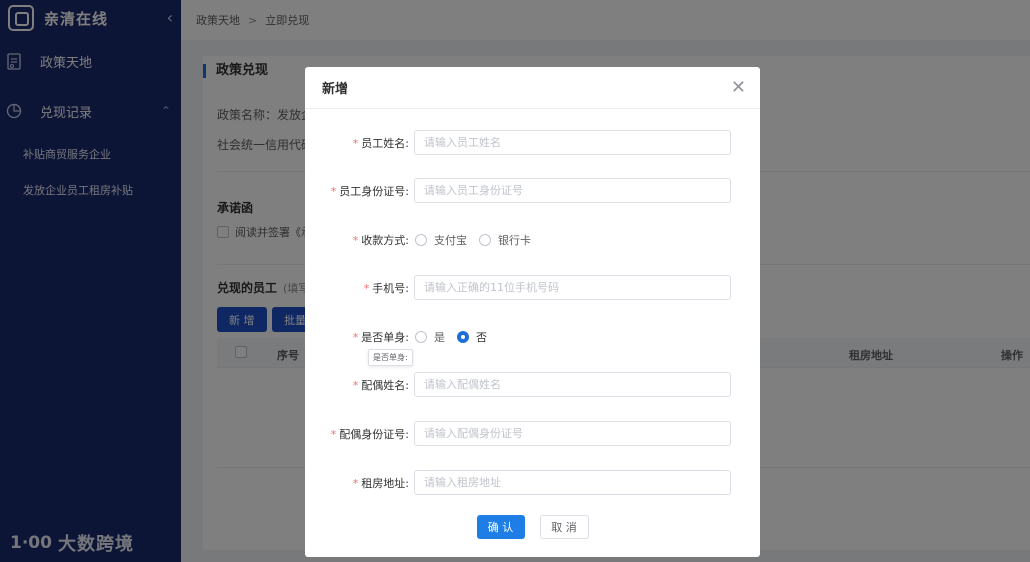 Image resolution: width=1030 pixels, height=562 pixels. Describe the element at coordinates (532, 88) in the screenshot. I see `dialog-title: 新增` at that location.